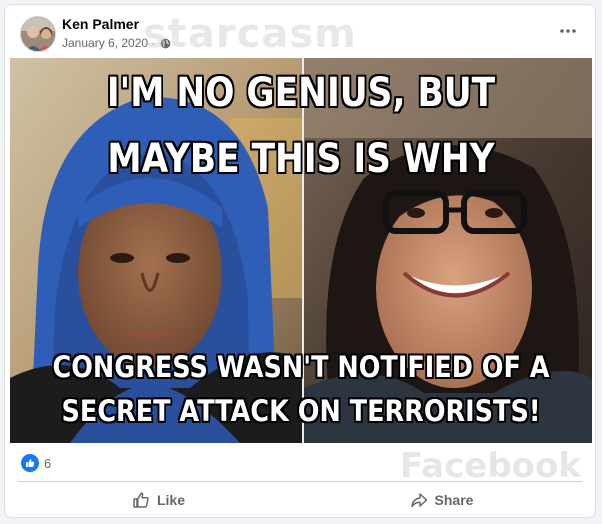 This screenshot has height=524, width=602. Describe the element at coordinates (301, 411) in the screenshot. I see `meme-bottom-text-2: SECRET ATTACK ON TERRORISTS!` at that location.